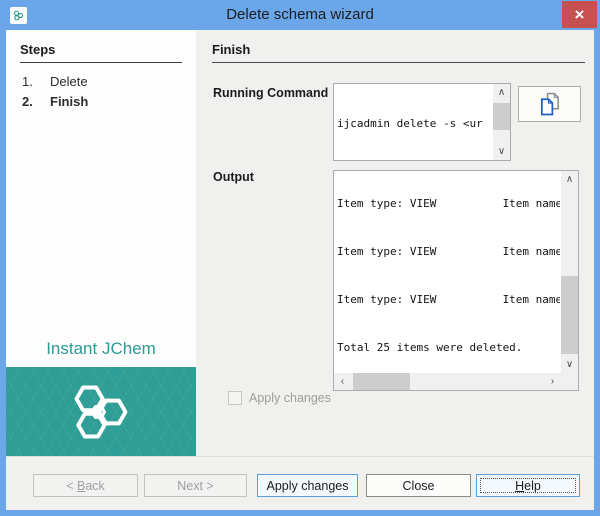  Describe the element at coordinates (381, 381) in the screenshot. I see `output-hscrollbar-thumb` at that location.